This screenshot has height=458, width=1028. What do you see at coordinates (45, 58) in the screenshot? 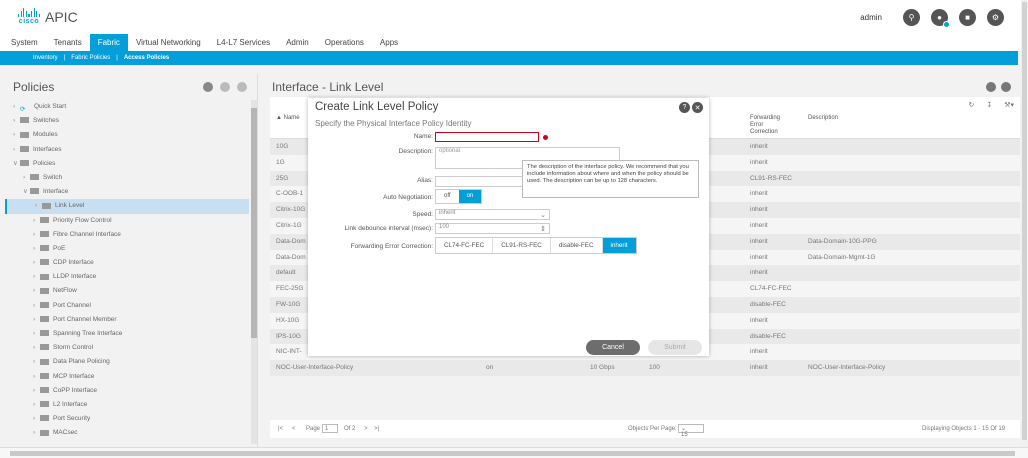
I see `subnav-inventory: Inventory` at bounding box center [45, 58].